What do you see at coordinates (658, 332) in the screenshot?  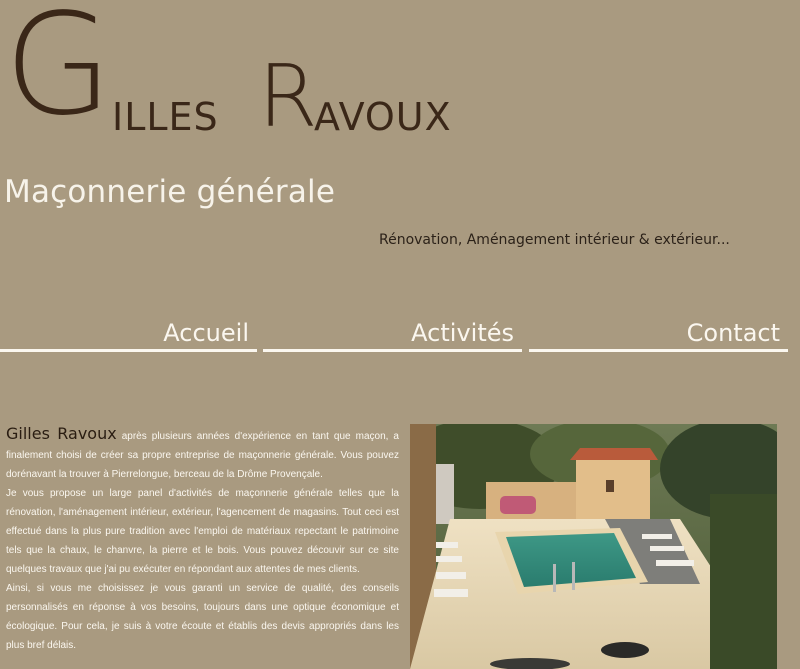 I see `nav-item-contact: Contact` at bounding box center [658, 332].